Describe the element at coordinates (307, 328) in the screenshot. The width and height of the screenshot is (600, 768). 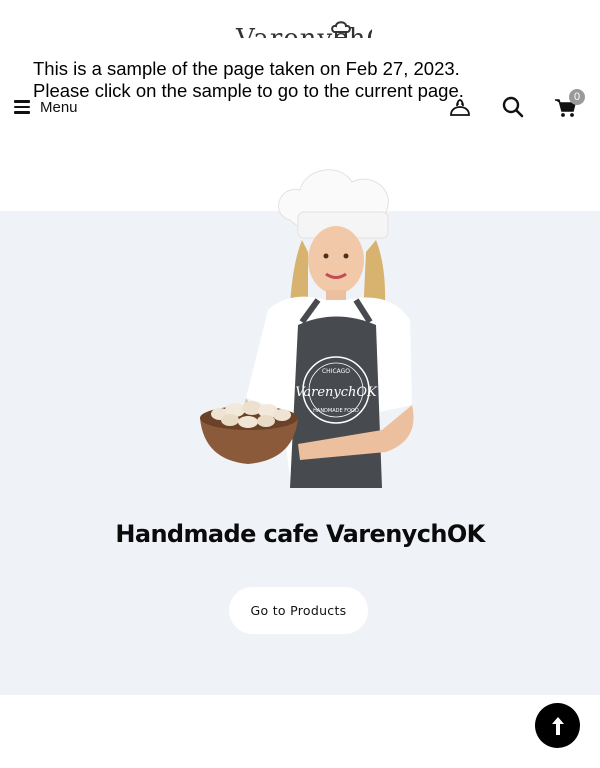
I see `chef-image: CHICAGO VarenychOK HANDMADE FOOD` at that location.